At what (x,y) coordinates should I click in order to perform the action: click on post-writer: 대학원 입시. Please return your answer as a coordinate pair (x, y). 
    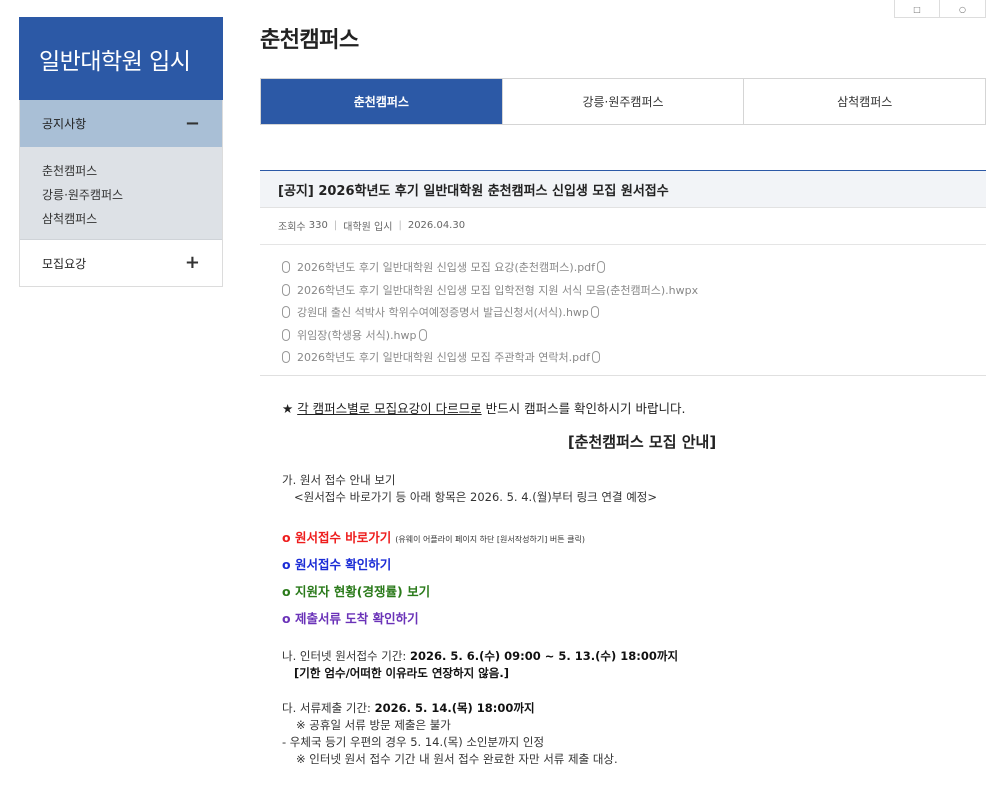
    Looking at the image, I should click on (368, 227).